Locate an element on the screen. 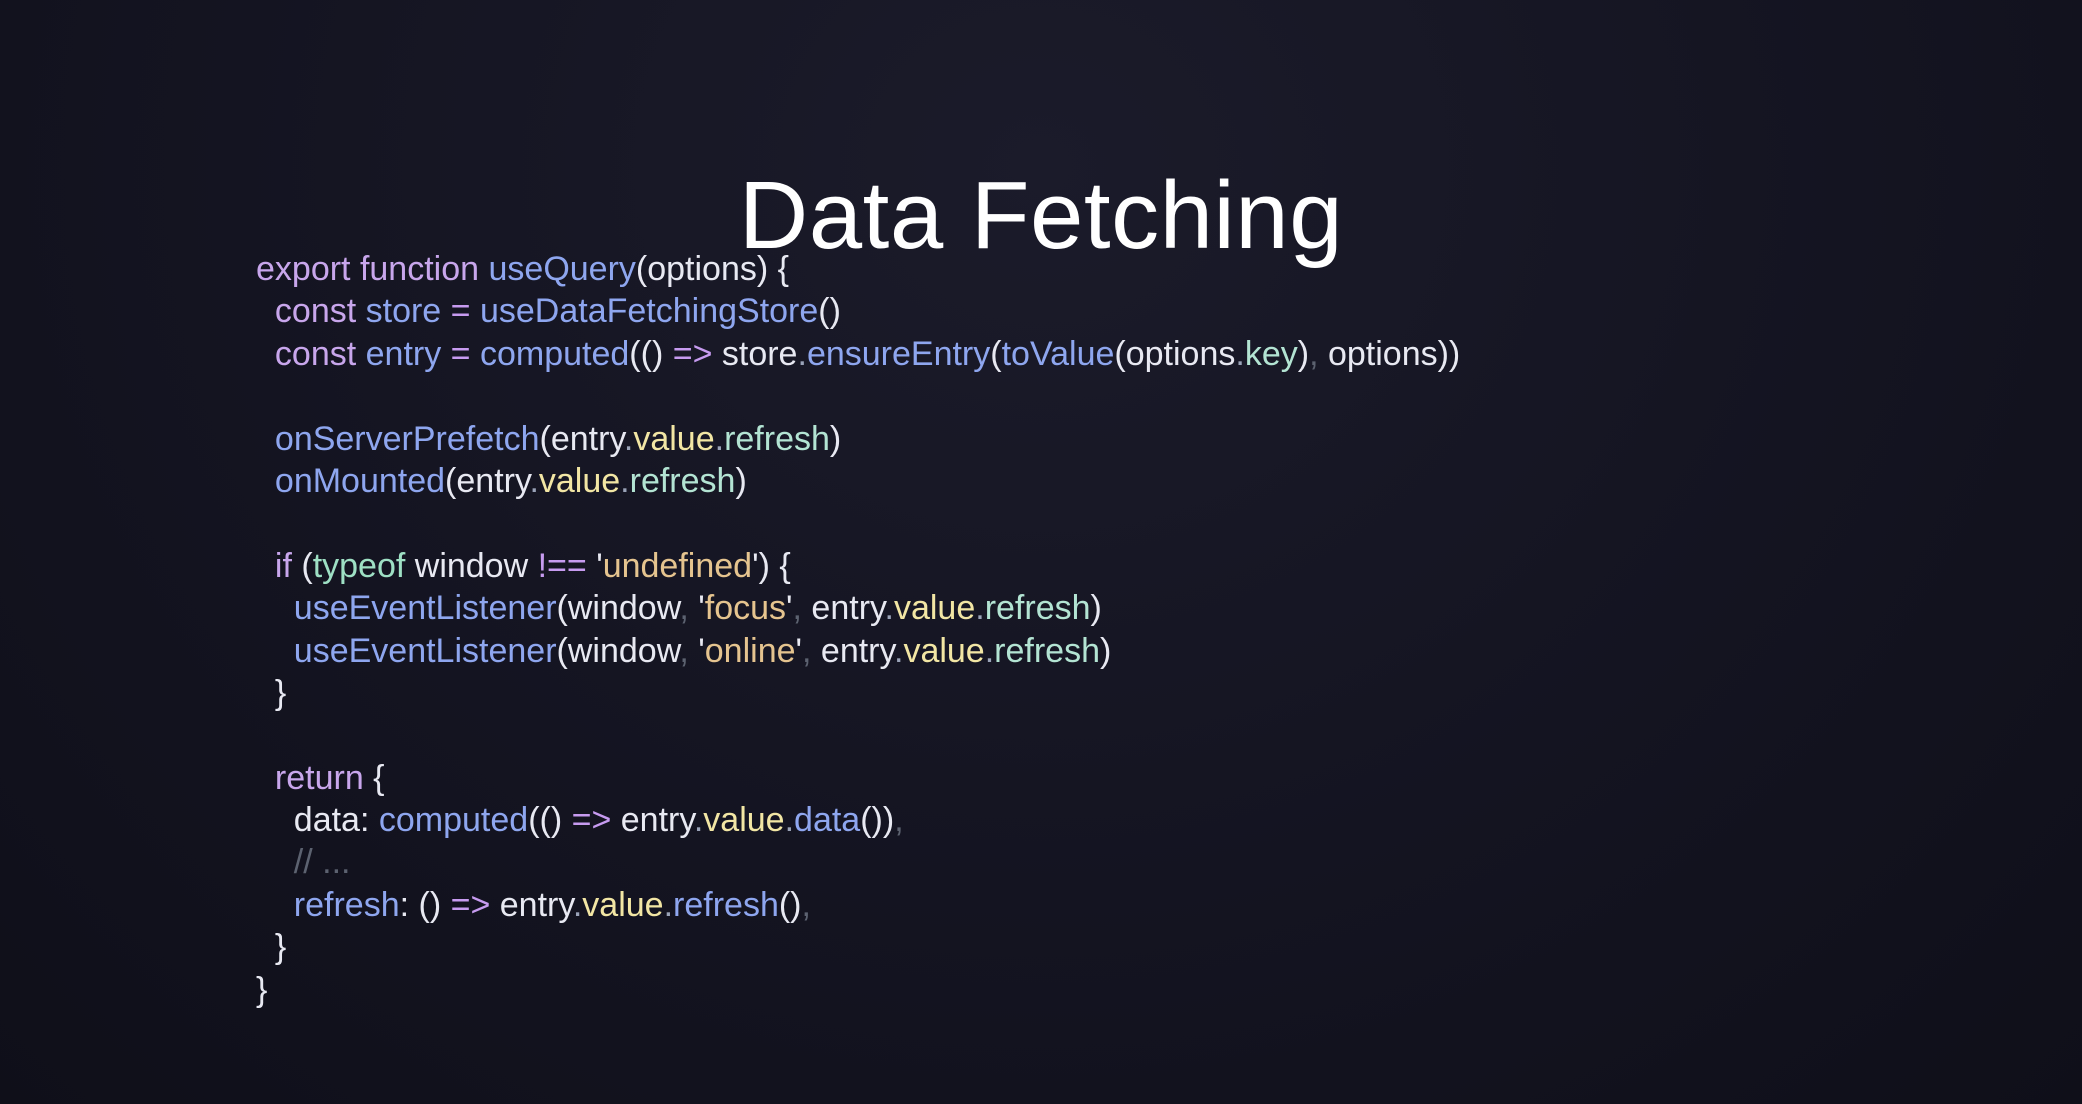  code-token: ' is located at coordinates (696, 608).